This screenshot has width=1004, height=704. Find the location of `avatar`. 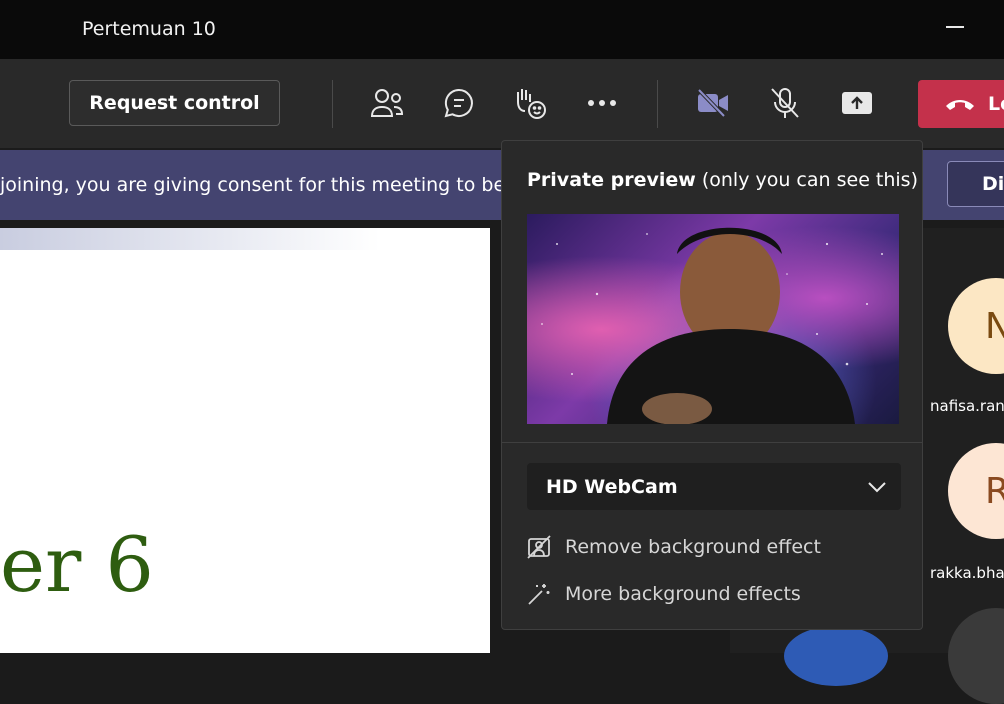

avatar is located at coordinates (976, 656).